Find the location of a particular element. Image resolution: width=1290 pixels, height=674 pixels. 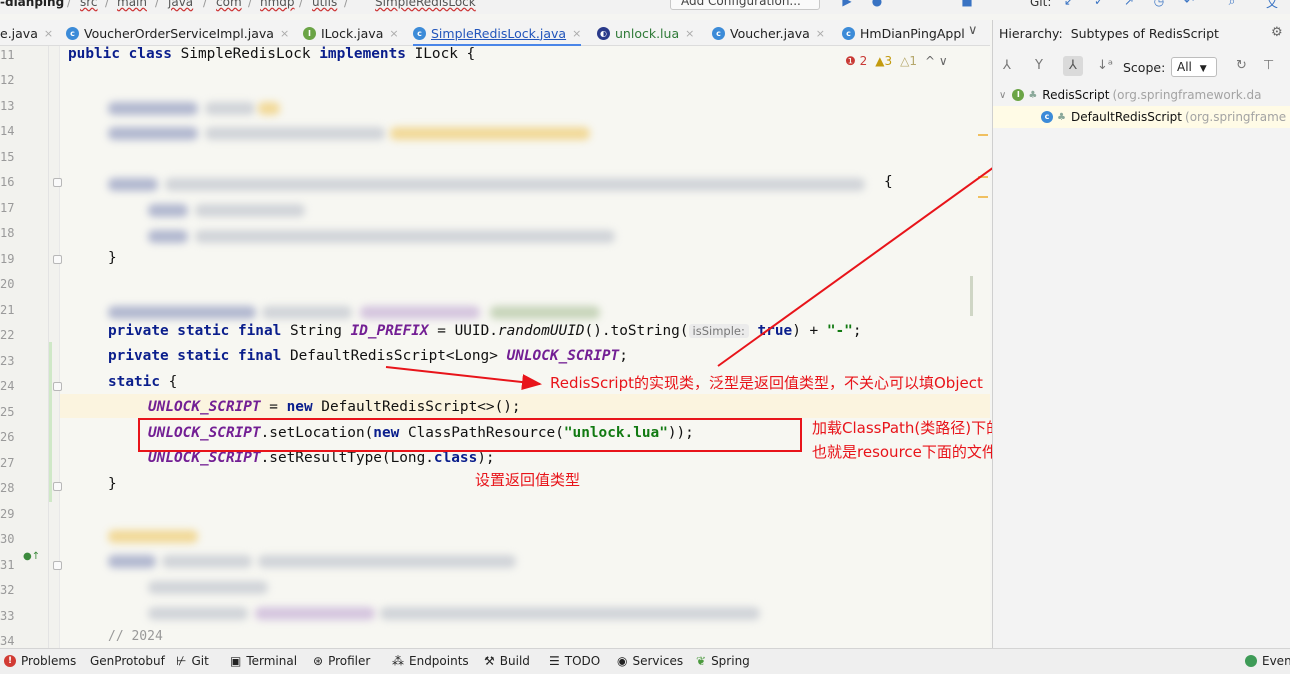

tab-overflow-chevron-icon: ∨ is located at coordinates (973, 30).